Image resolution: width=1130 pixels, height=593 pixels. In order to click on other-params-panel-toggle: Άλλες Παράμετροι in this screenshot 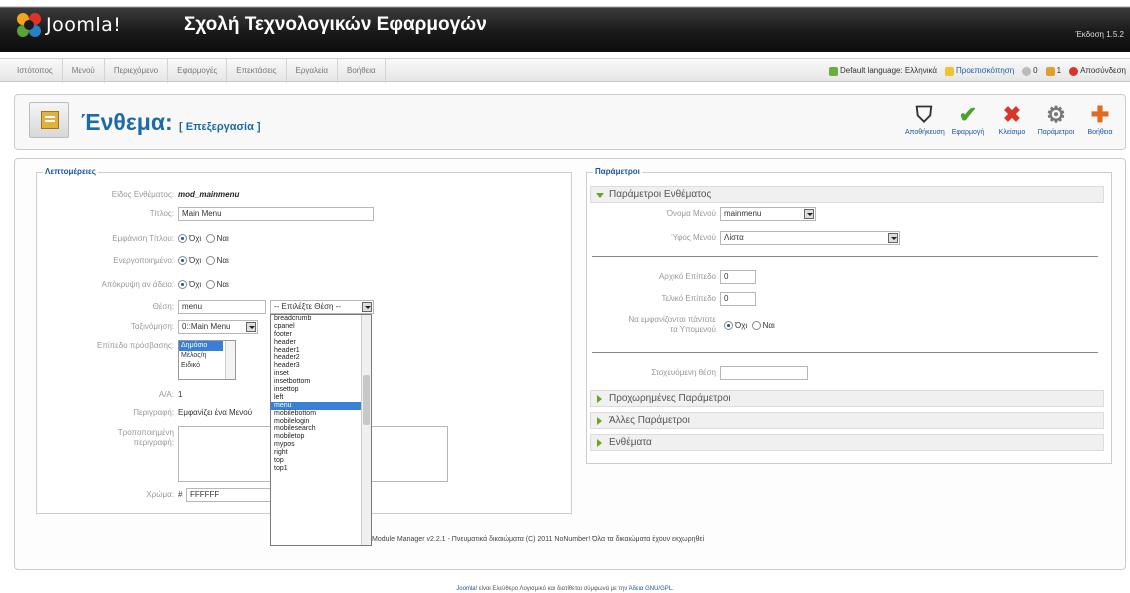, I will do `click(847, 420)`.